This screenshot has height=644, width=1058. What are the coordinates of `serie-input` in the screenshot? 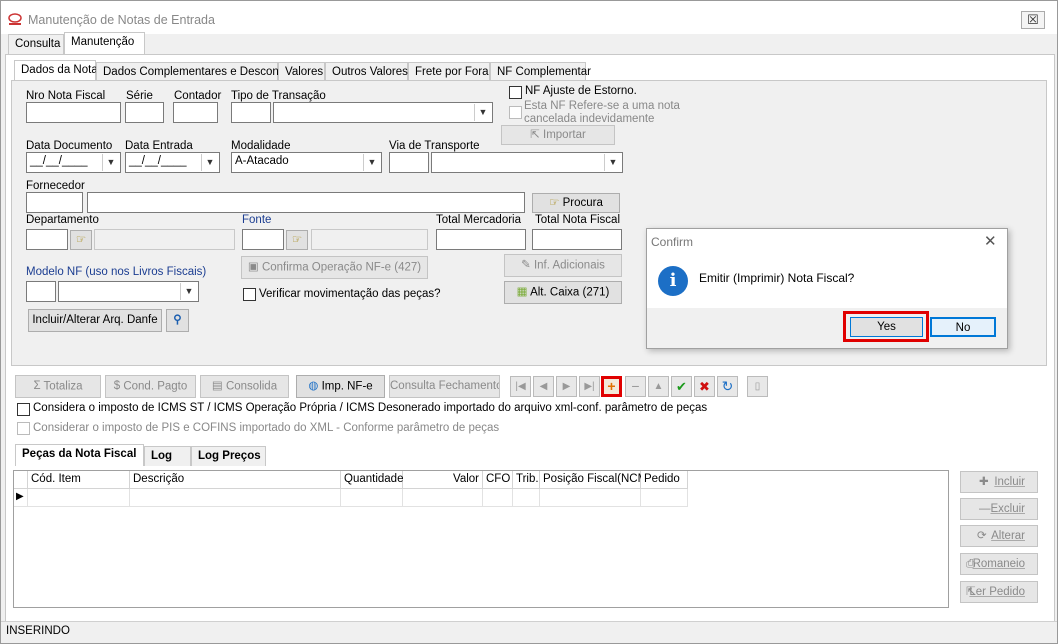 It's located at (144, 112).